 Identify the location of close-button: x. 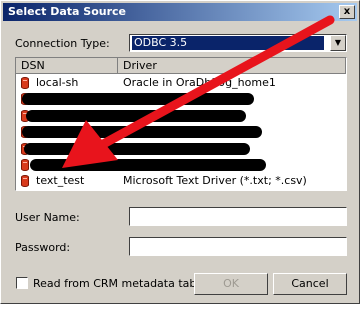
(347, 12).